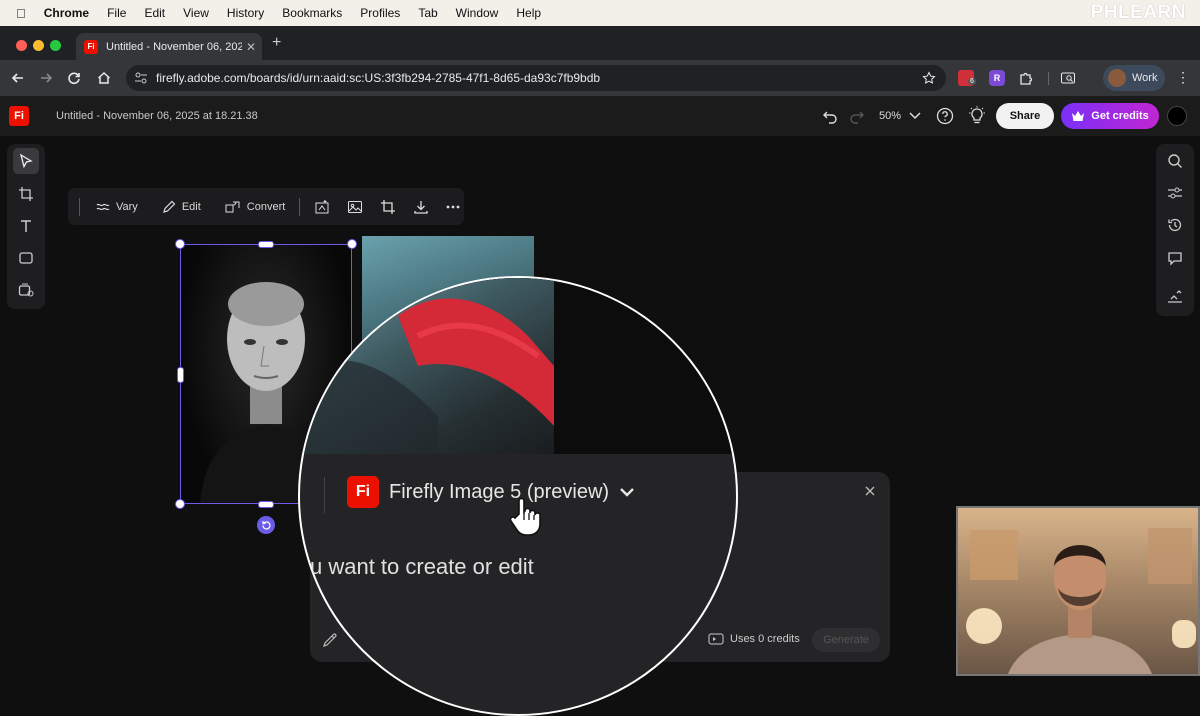 This screenshot has height=716, width=1200. What do you see at coordinates (929, 78) in the screenshot?
I see `bookmark-star-icon` at bounding box center [929, 78].